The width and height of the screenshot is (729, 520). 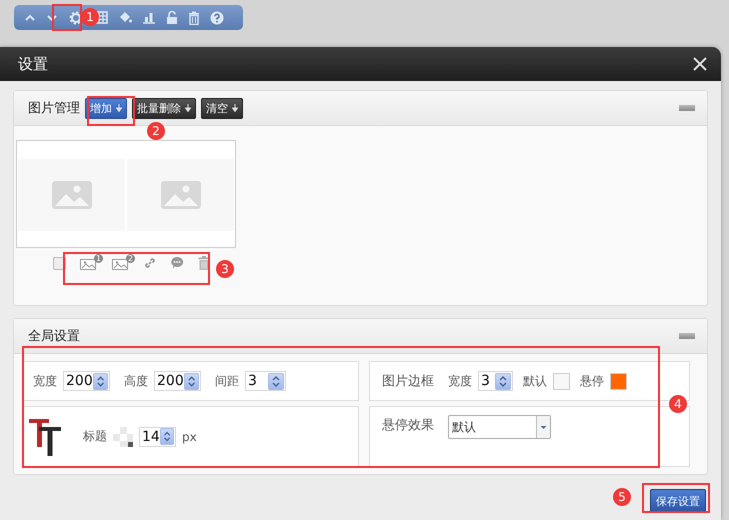 I want to click on dialog-title: 设置, so click(x=33, y=64).